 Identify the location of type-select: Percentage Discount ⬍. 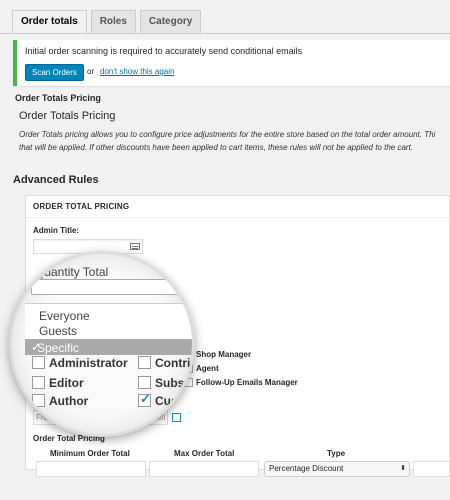
(337, 469).